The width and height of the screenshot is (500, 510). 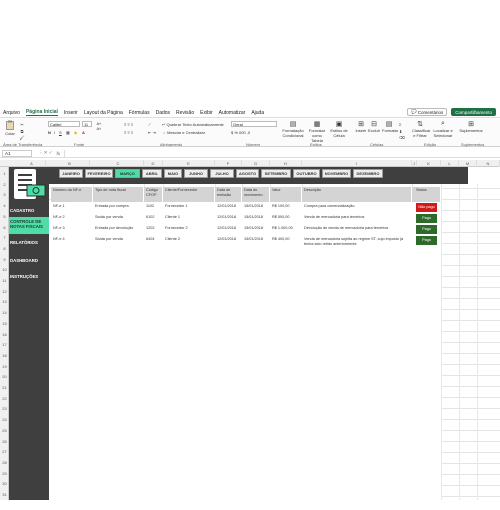 I want to click on month-tab-maio: MAIO, so click(x=173, y=173).